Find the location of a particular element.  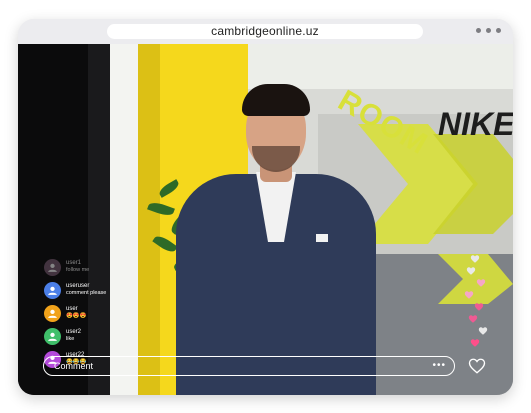

comment-item: useruser comment please is located at coordinates (75, 290).